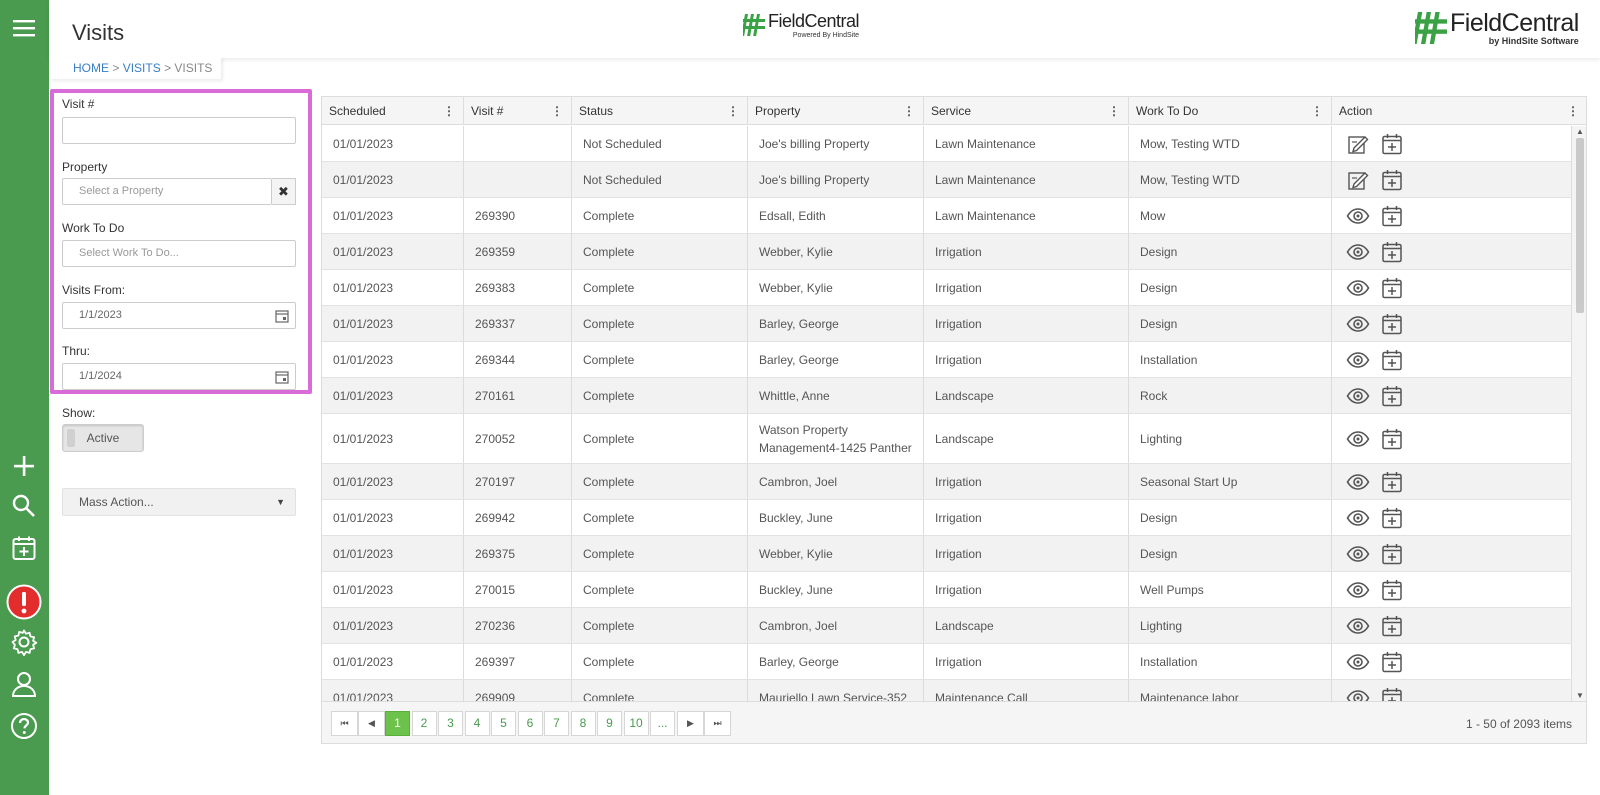  Describe the element at coordinates (24, 642) in the screenshot. I see `settings-gear-icon` at that location.